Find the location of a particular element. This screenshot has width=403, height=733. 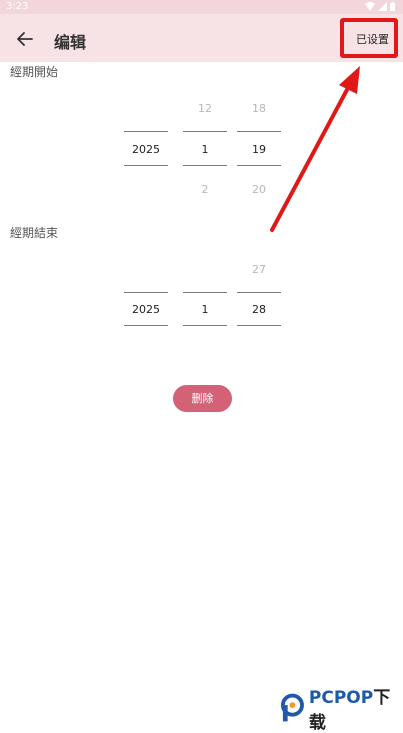

start-day-above: 18 is located at coordinates (259, 108).